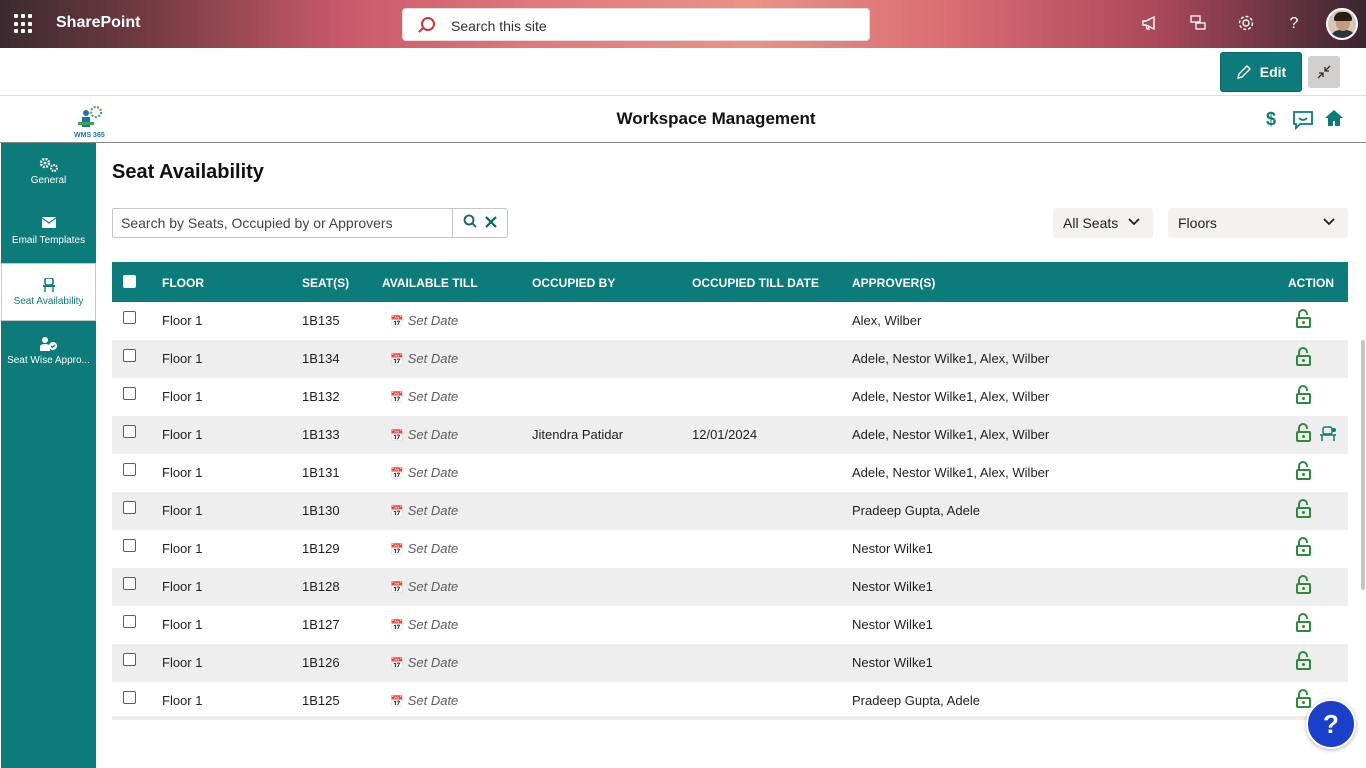  I want to click on header-occupied-till: OCCUPIED TILL DATE, so click(755, 283).